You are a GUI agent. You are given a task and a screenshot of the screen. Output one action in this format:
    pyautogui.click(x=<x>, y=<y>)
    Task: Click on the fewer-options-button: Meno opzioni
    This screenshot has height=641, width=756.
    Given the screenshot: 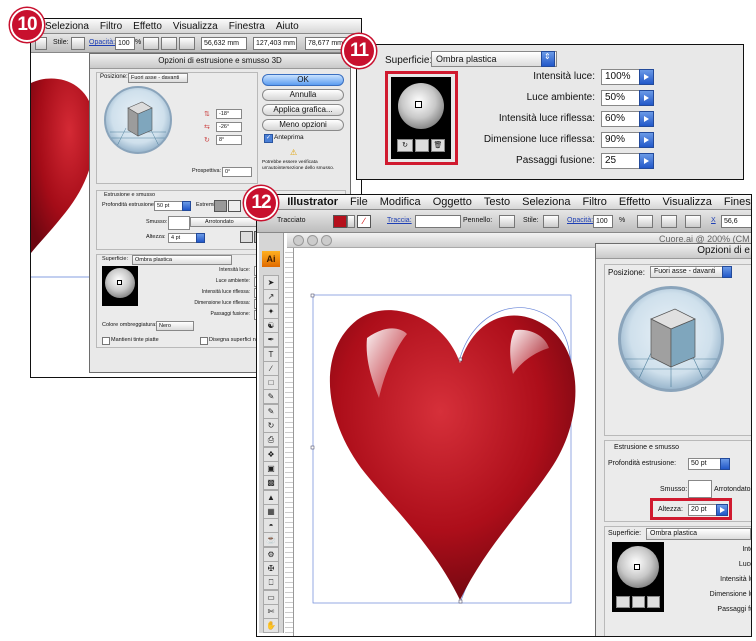 What is the action you would take?
    pyautogui.click(x=303, y=125)
    